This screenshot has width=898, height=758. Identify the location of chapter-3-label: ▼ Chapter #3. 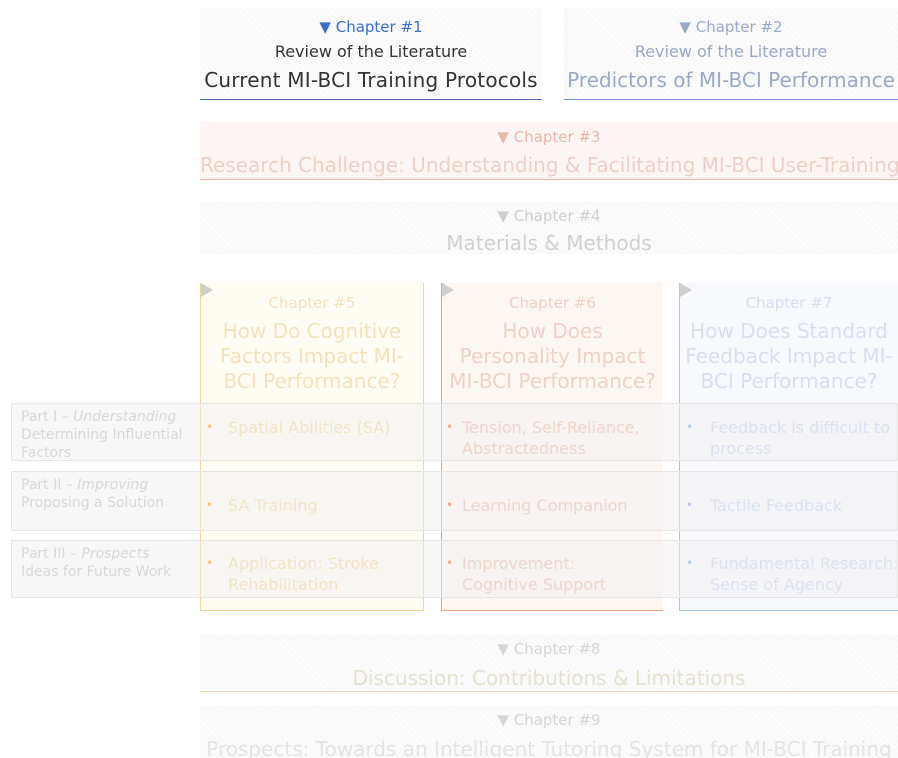
(549, 134).